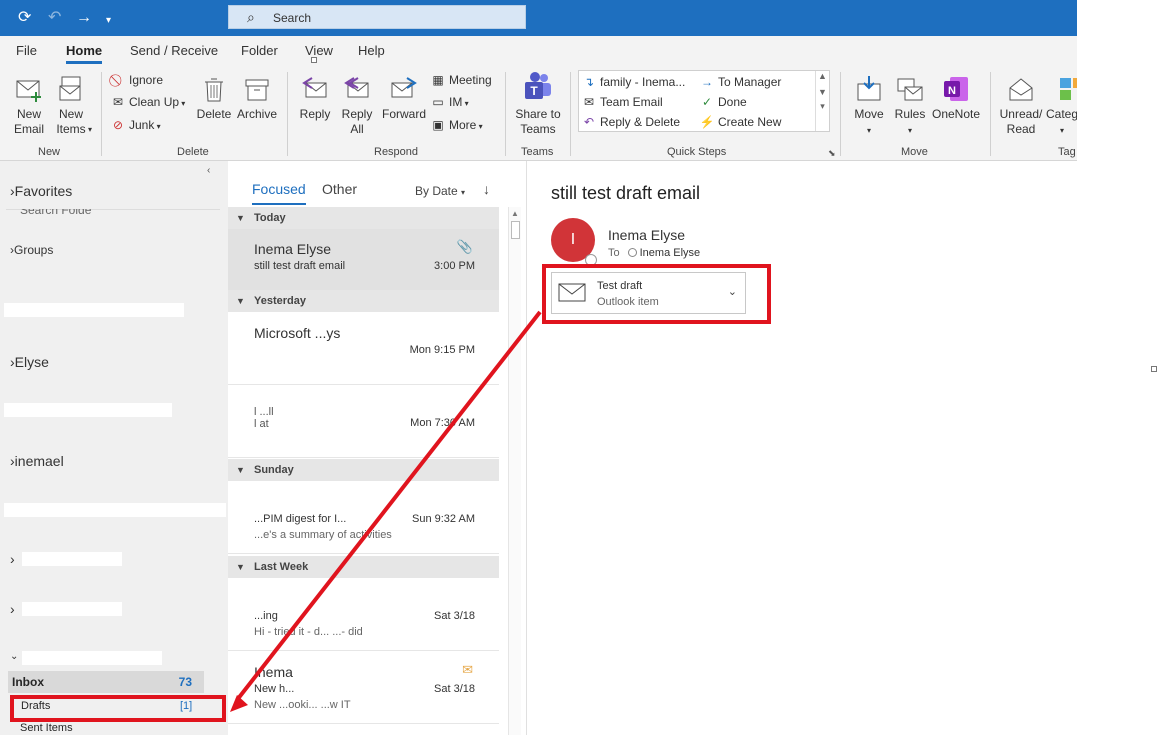  What do you see at coordinates (622, 102) in the screenshot?
I see `quick-step-team-email: ✉ Team Email` at bounding box center [622, 102].